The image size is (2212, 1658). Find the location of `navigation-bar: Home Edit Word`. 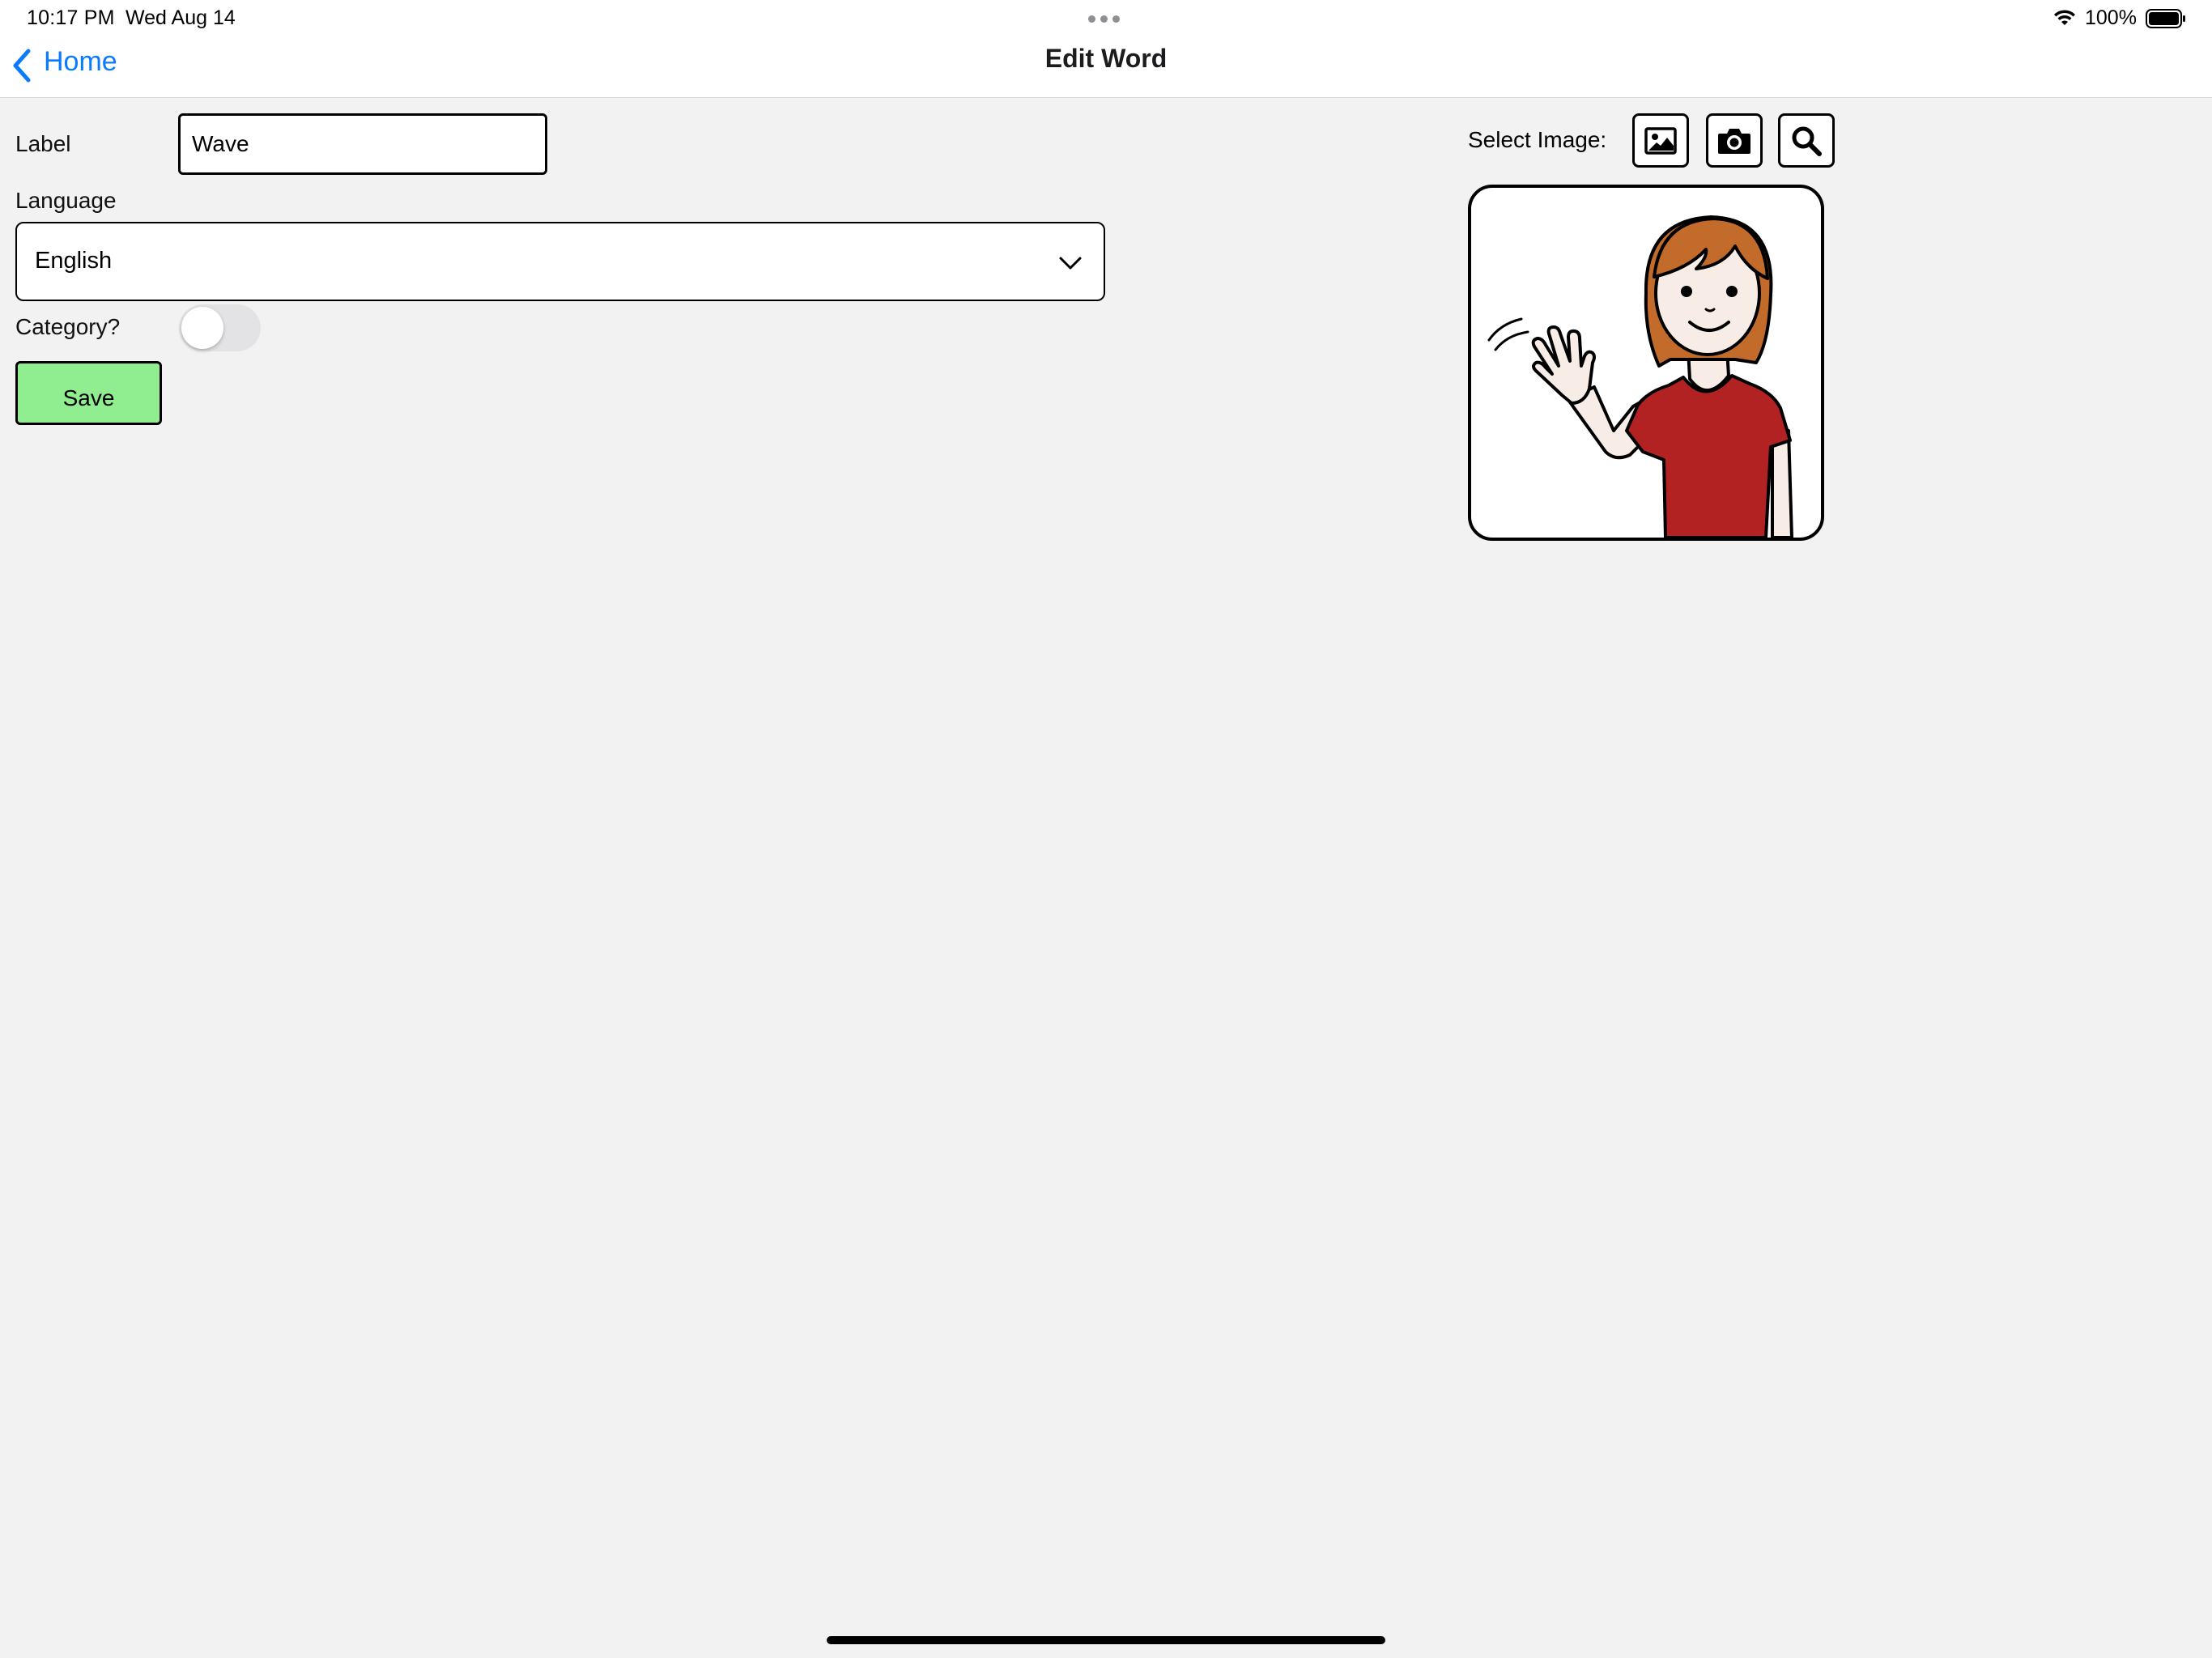

navigation-bar: Home Edit Word is located at coordinates (1106, 67).